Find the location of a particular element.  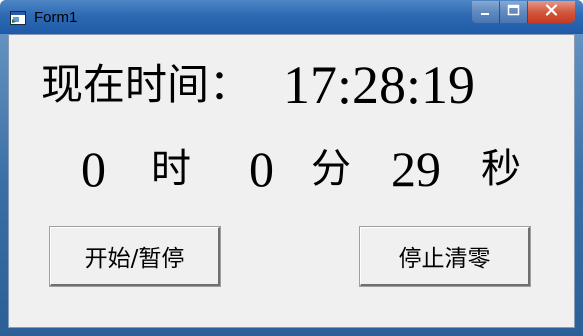

elapsed-seconds-unit: 秒 is located at coordinates (501, 169).